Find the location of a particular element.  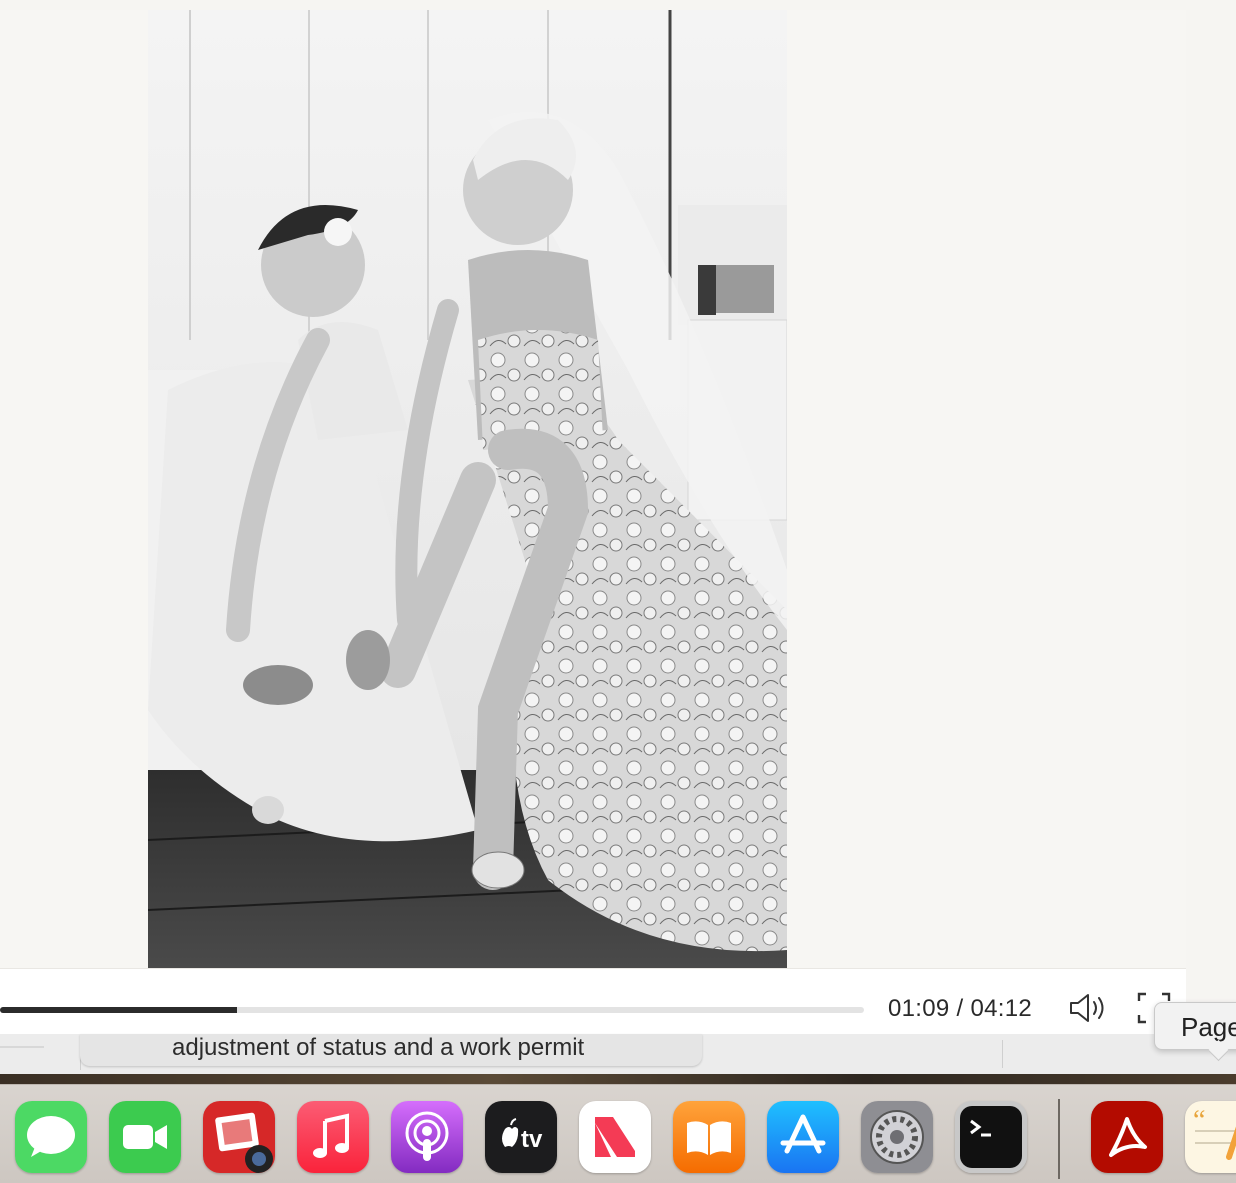

books-icon is located at coordinates (709, 1137).